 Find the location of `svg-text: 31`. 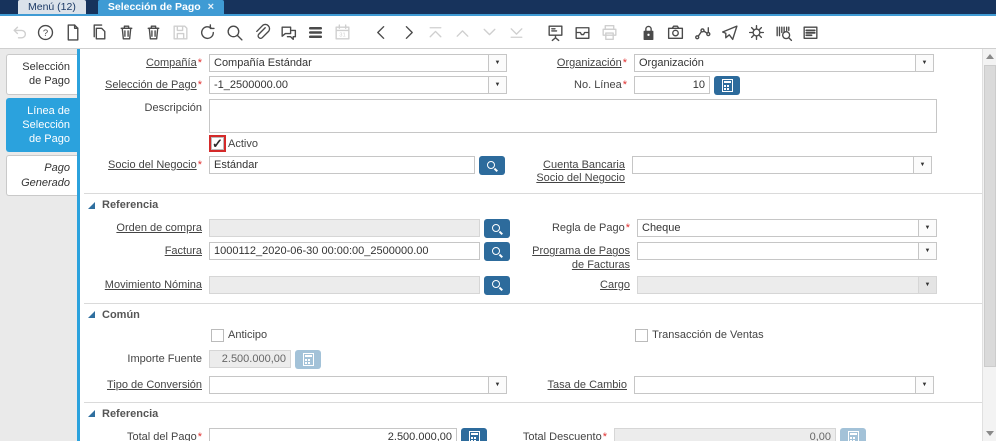

svg-text: 31 is located at coordinates (342, 35).